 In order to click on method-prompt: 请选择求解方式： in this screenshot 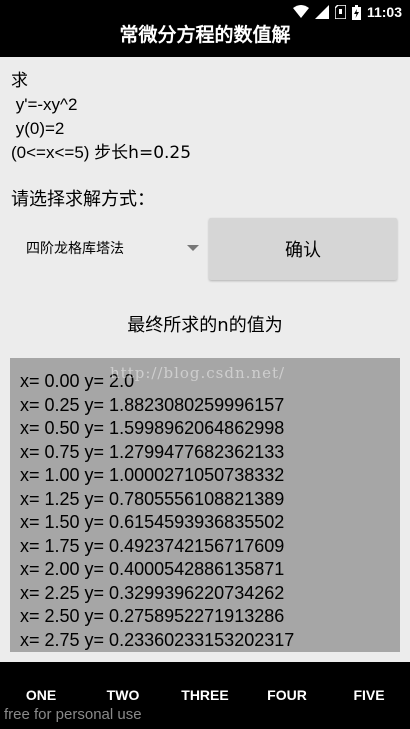, I will do `click(83, 199)`.